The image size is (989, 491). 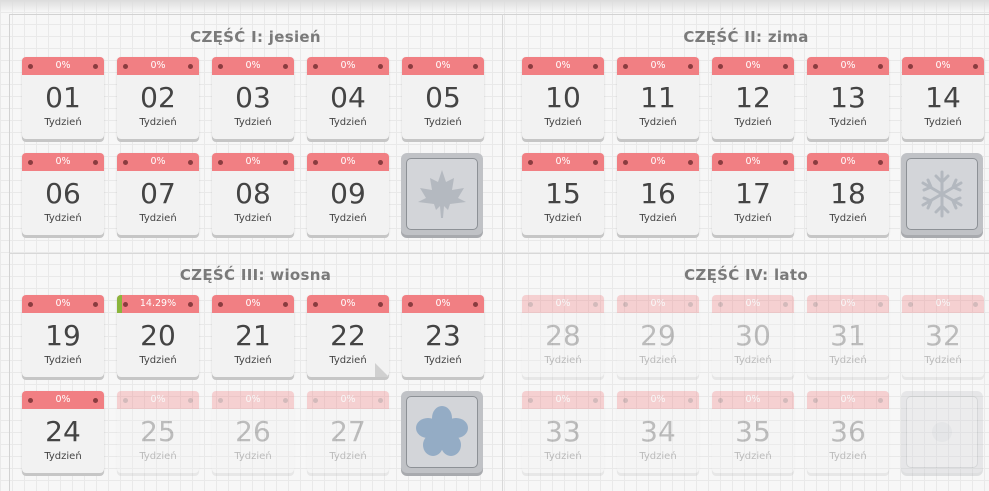 I want to click on week-card: 0% 15 Tydzień, so click(x=563, y=194).